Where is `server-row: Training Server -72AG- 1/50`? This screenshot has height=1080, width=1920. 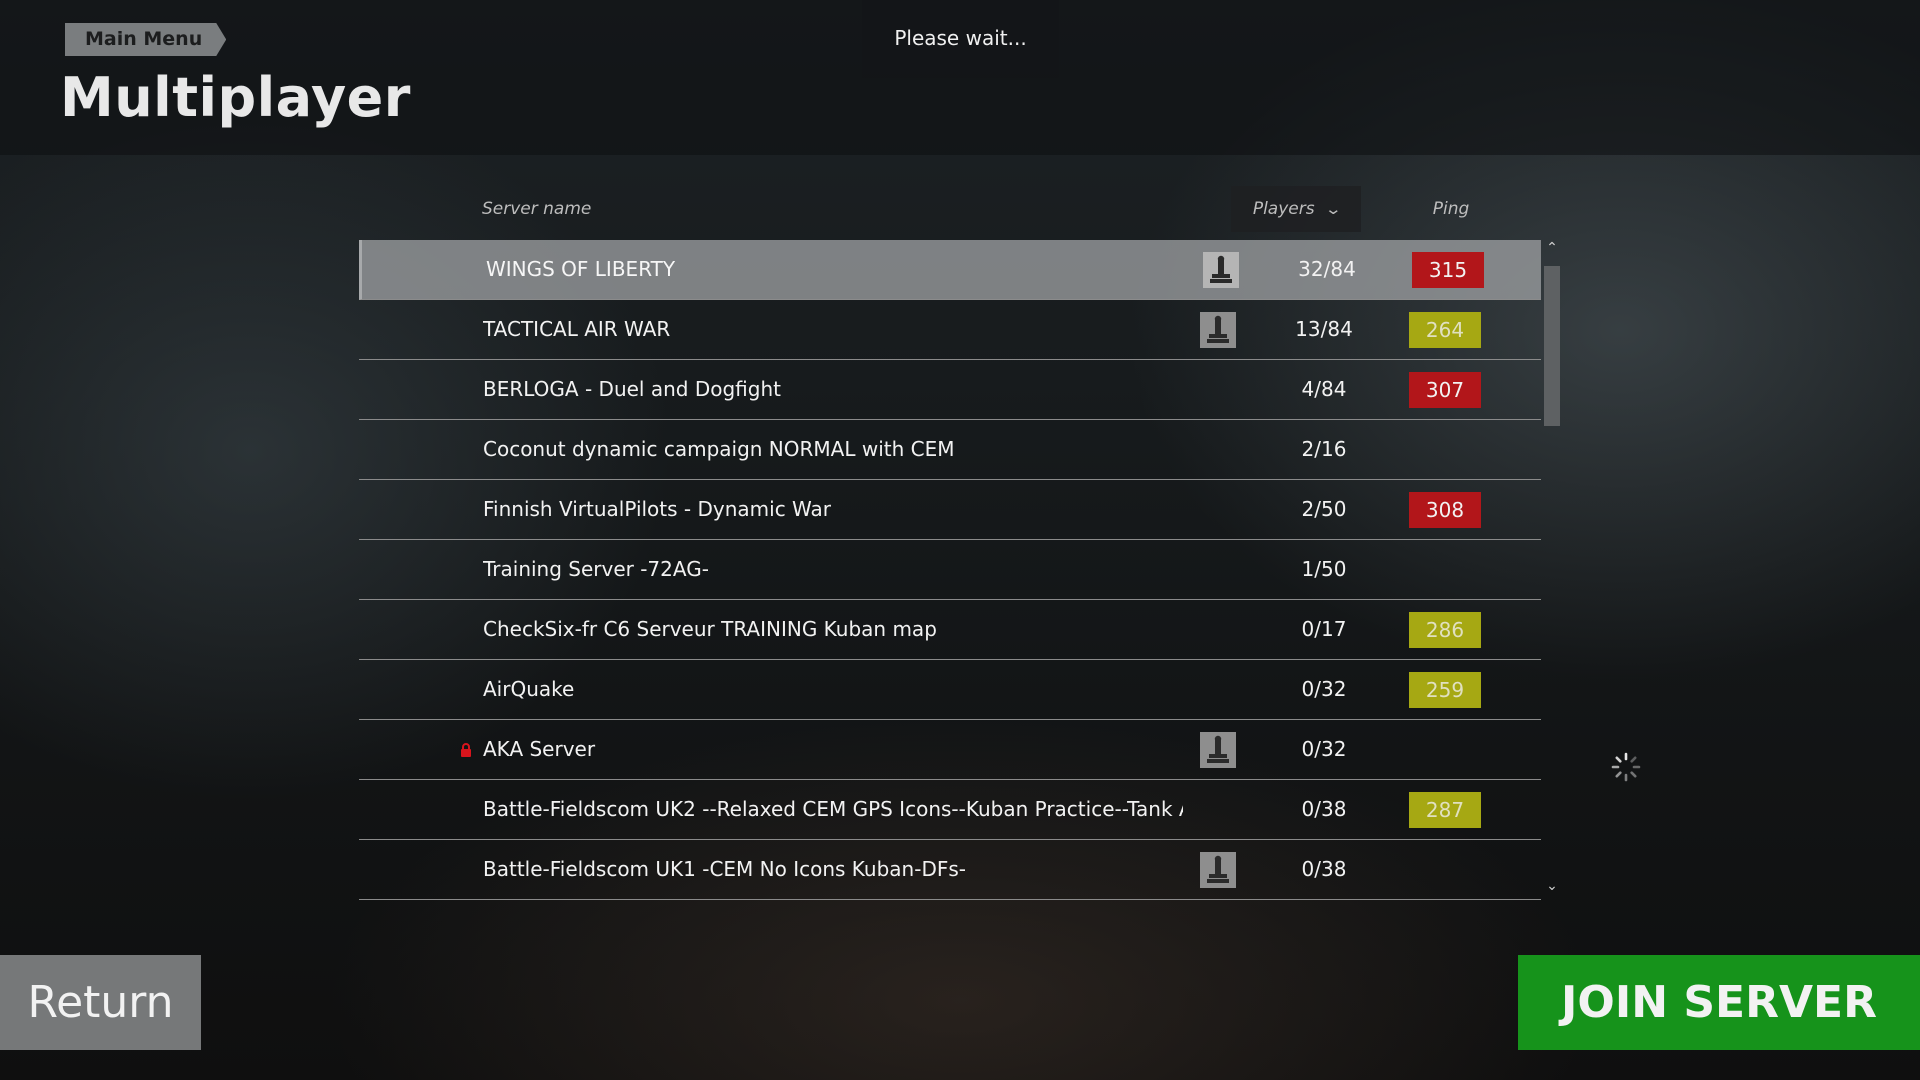
server-row: Training Server -72AG- 1/50 is located at coordinates (950, 570).